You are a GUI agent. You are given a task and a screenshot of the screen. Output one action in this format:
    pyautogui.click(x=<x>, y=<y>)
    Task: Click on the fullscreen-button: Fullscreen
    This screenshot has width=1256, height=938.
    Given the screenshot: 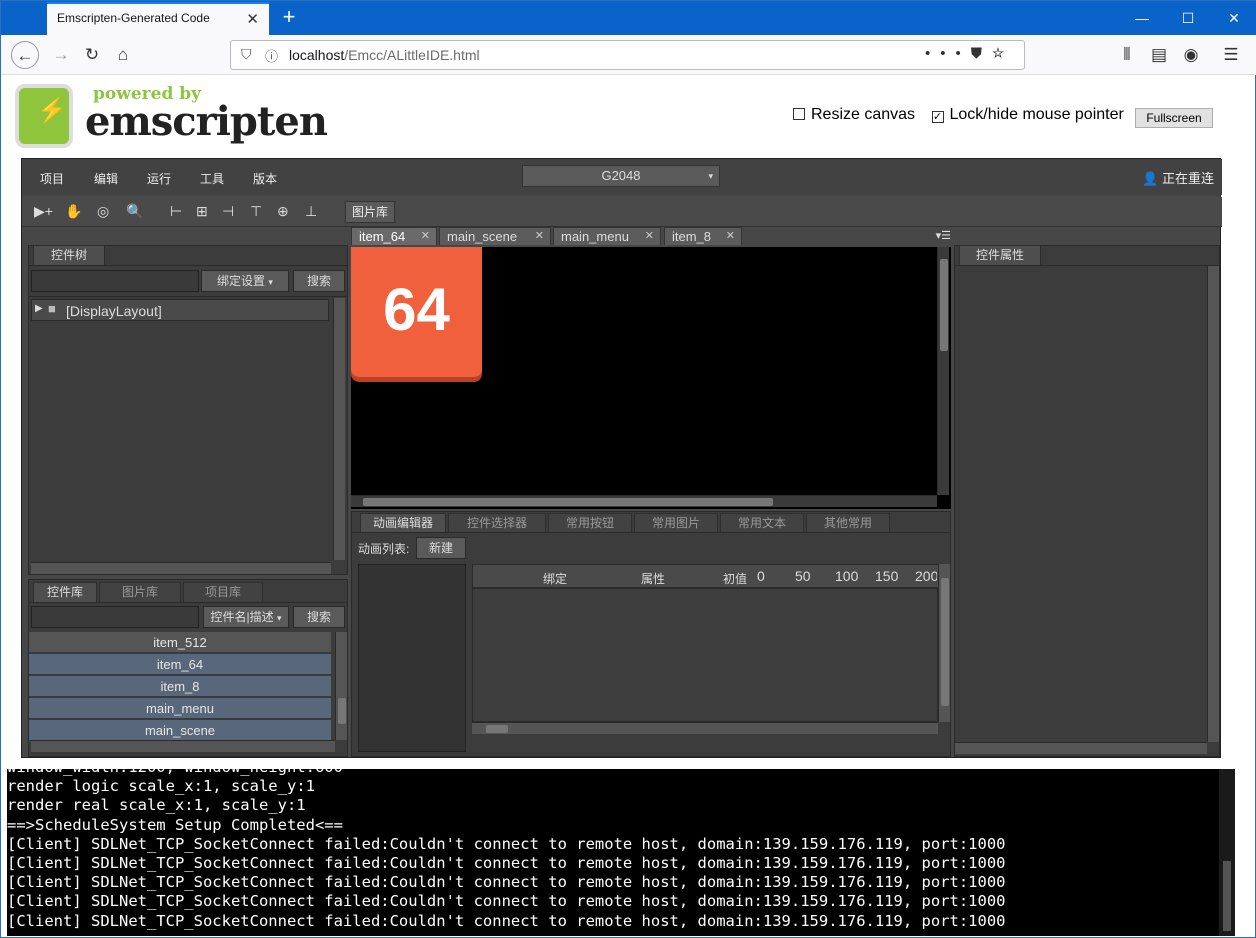 What is the action you would take?
    pyautogui.click(x=1174, y=118)
    